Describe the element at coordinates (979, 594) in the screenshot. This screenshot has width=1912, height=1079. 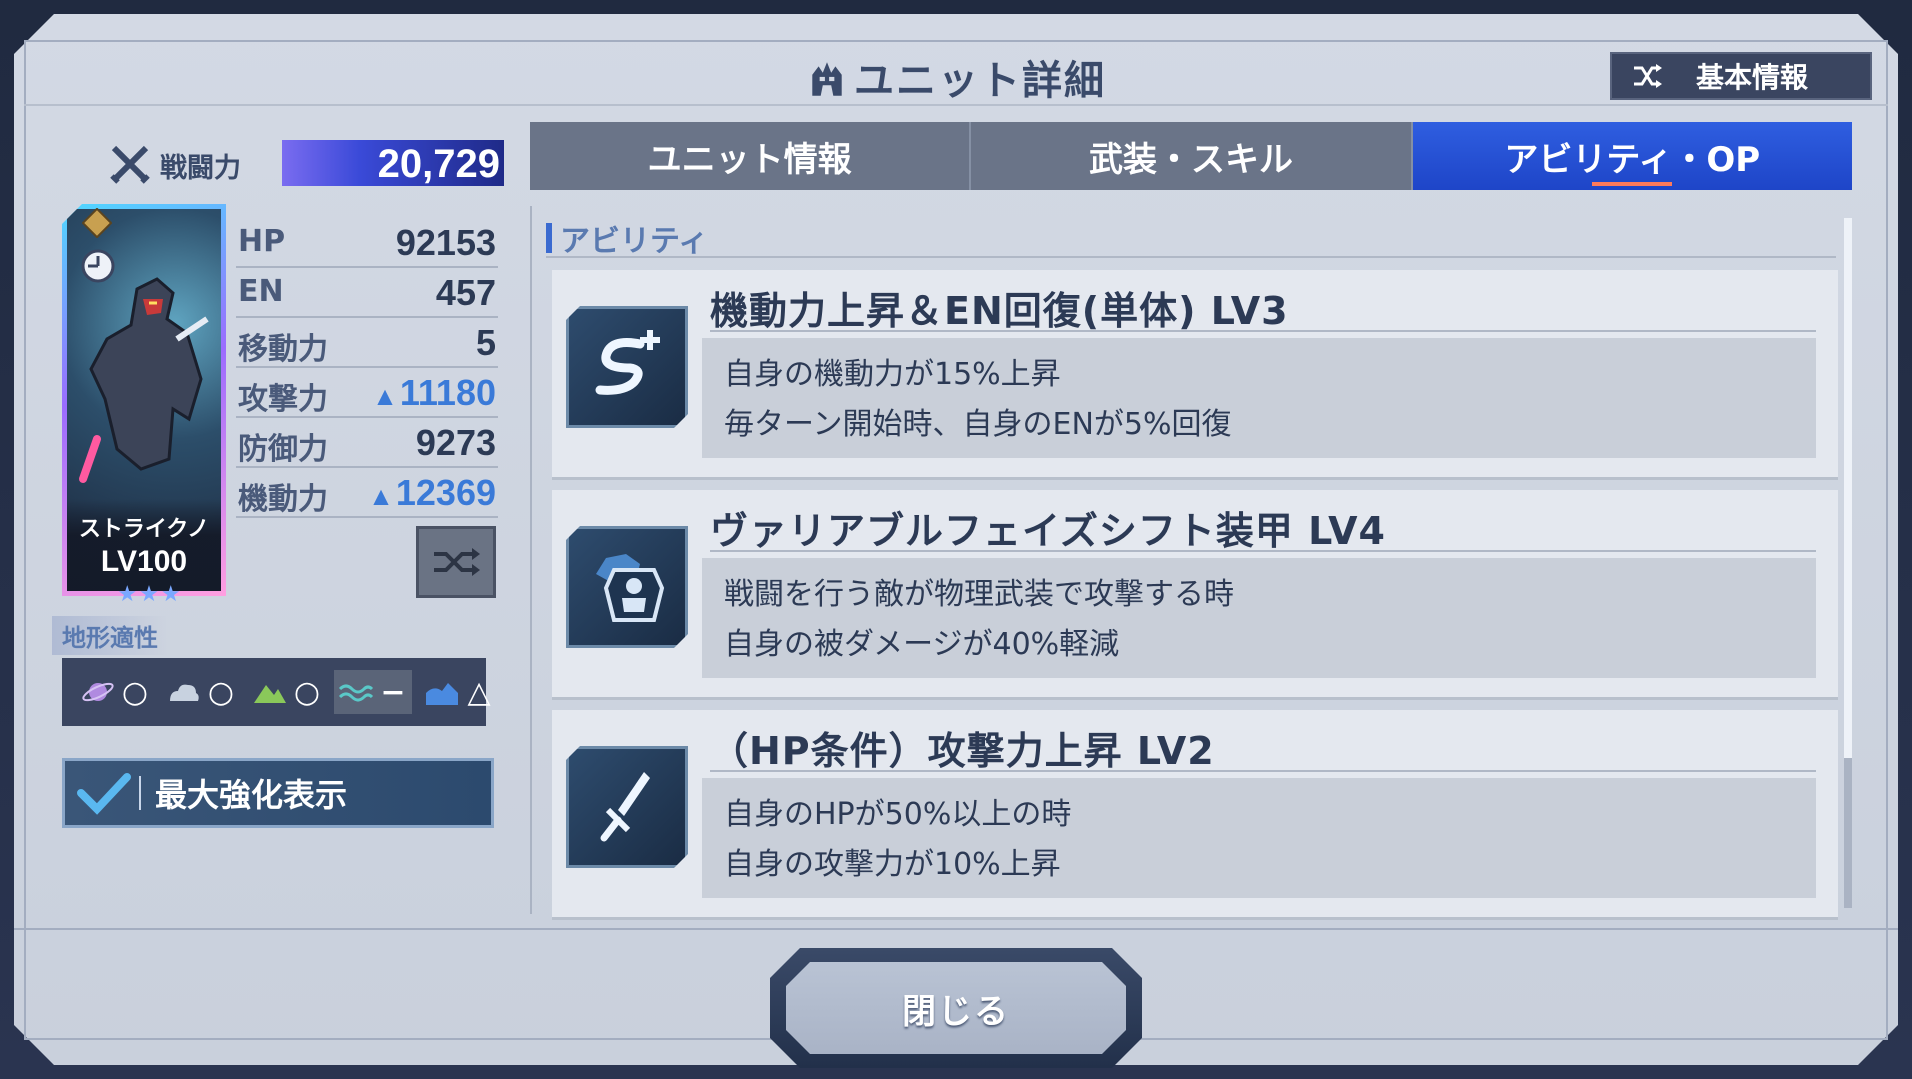
I see `ability-desc-line: 戦闘を行う敵が物理武装で攻撃する時` at that location.